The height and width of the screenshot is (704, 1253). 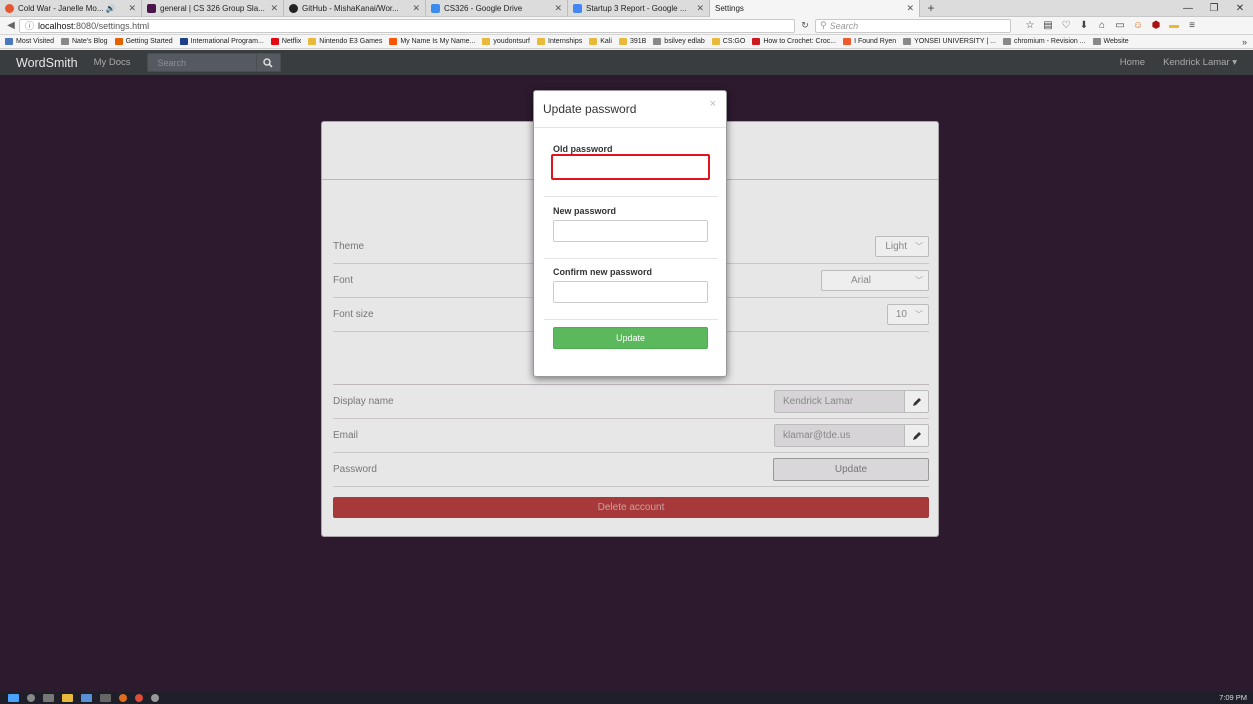 I want to click on email-field: klamar@tde.us, so click(x=839, y=435).